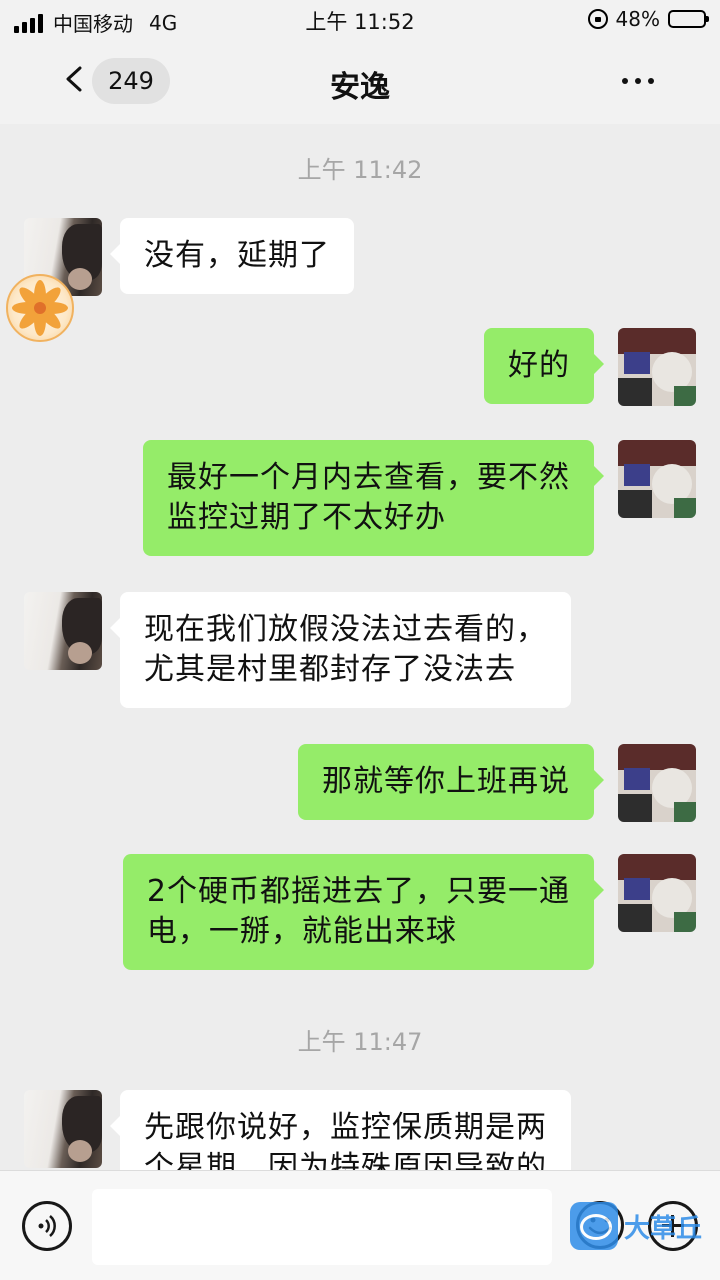  What do you see at coordinates (306, 517) in the screenshot?
I see `message-line: 监控过期了不太好办` at bounding box center [306, 517].